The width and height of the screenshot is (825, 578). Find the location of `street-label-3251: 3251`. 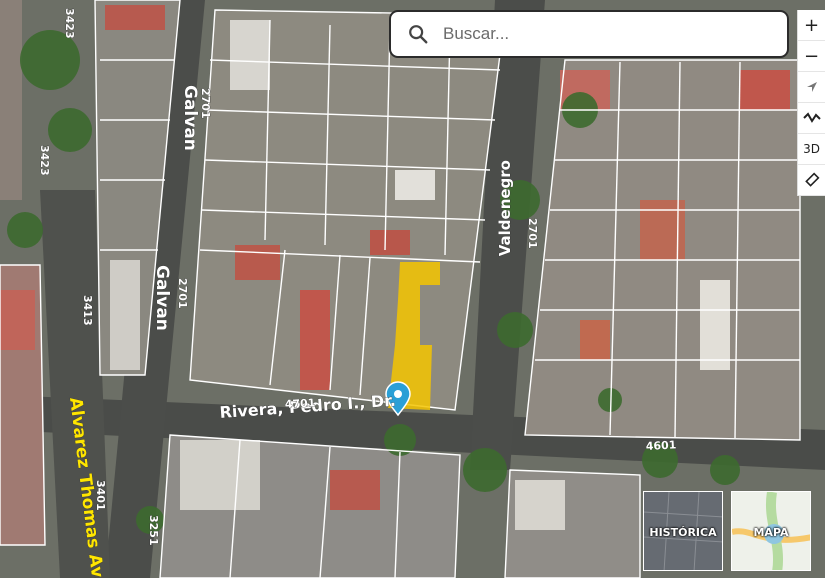

street-label-3251: 3251 is located at coordinates (153, 530).